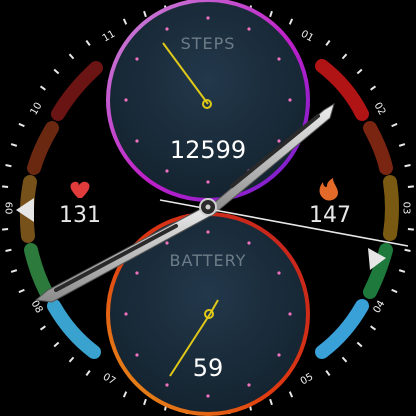 Image resolution: width=416 pixels, height=416 pixels. What do you see at coordinates (307, 380) in the screenshot?
I see `hour-numeral: 05` at bounding box center [307, 380].